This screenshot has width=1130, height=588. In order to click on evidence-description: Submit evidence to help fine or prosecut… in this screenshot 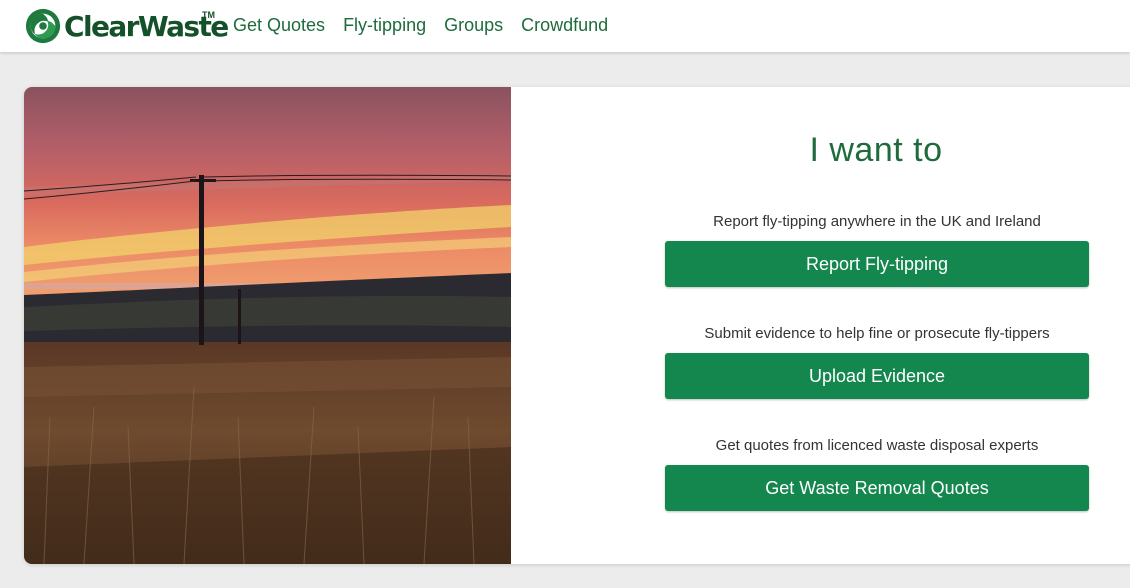, I will do `click(877, 333)`.